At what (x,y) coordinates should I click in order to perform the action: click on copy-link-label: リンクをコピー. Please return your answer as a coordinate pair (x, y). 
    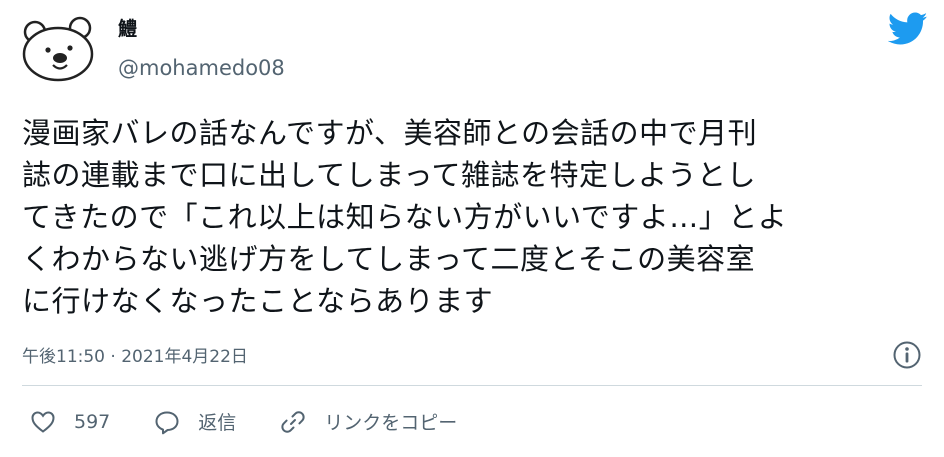
    Looking at the image, I should click on (391, 423).